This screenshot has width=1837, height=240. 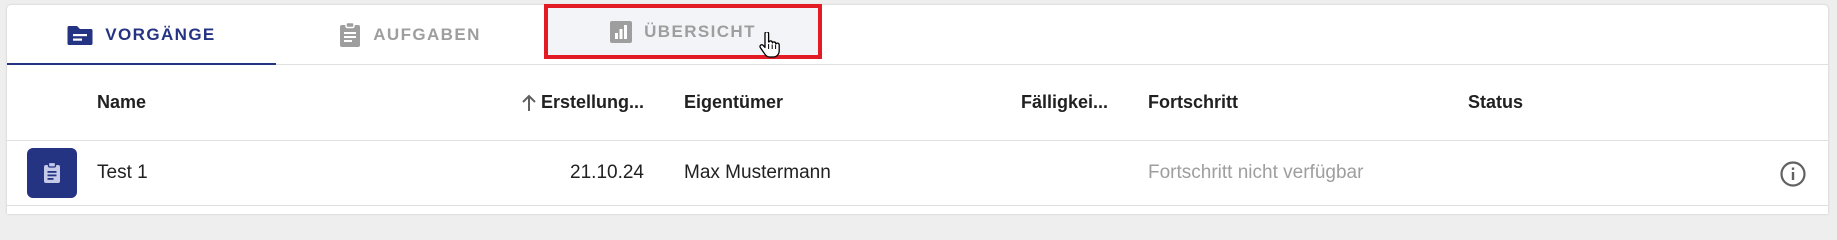 I want to click on tab-label: AUFGABEN, so click(x=427, y=34).